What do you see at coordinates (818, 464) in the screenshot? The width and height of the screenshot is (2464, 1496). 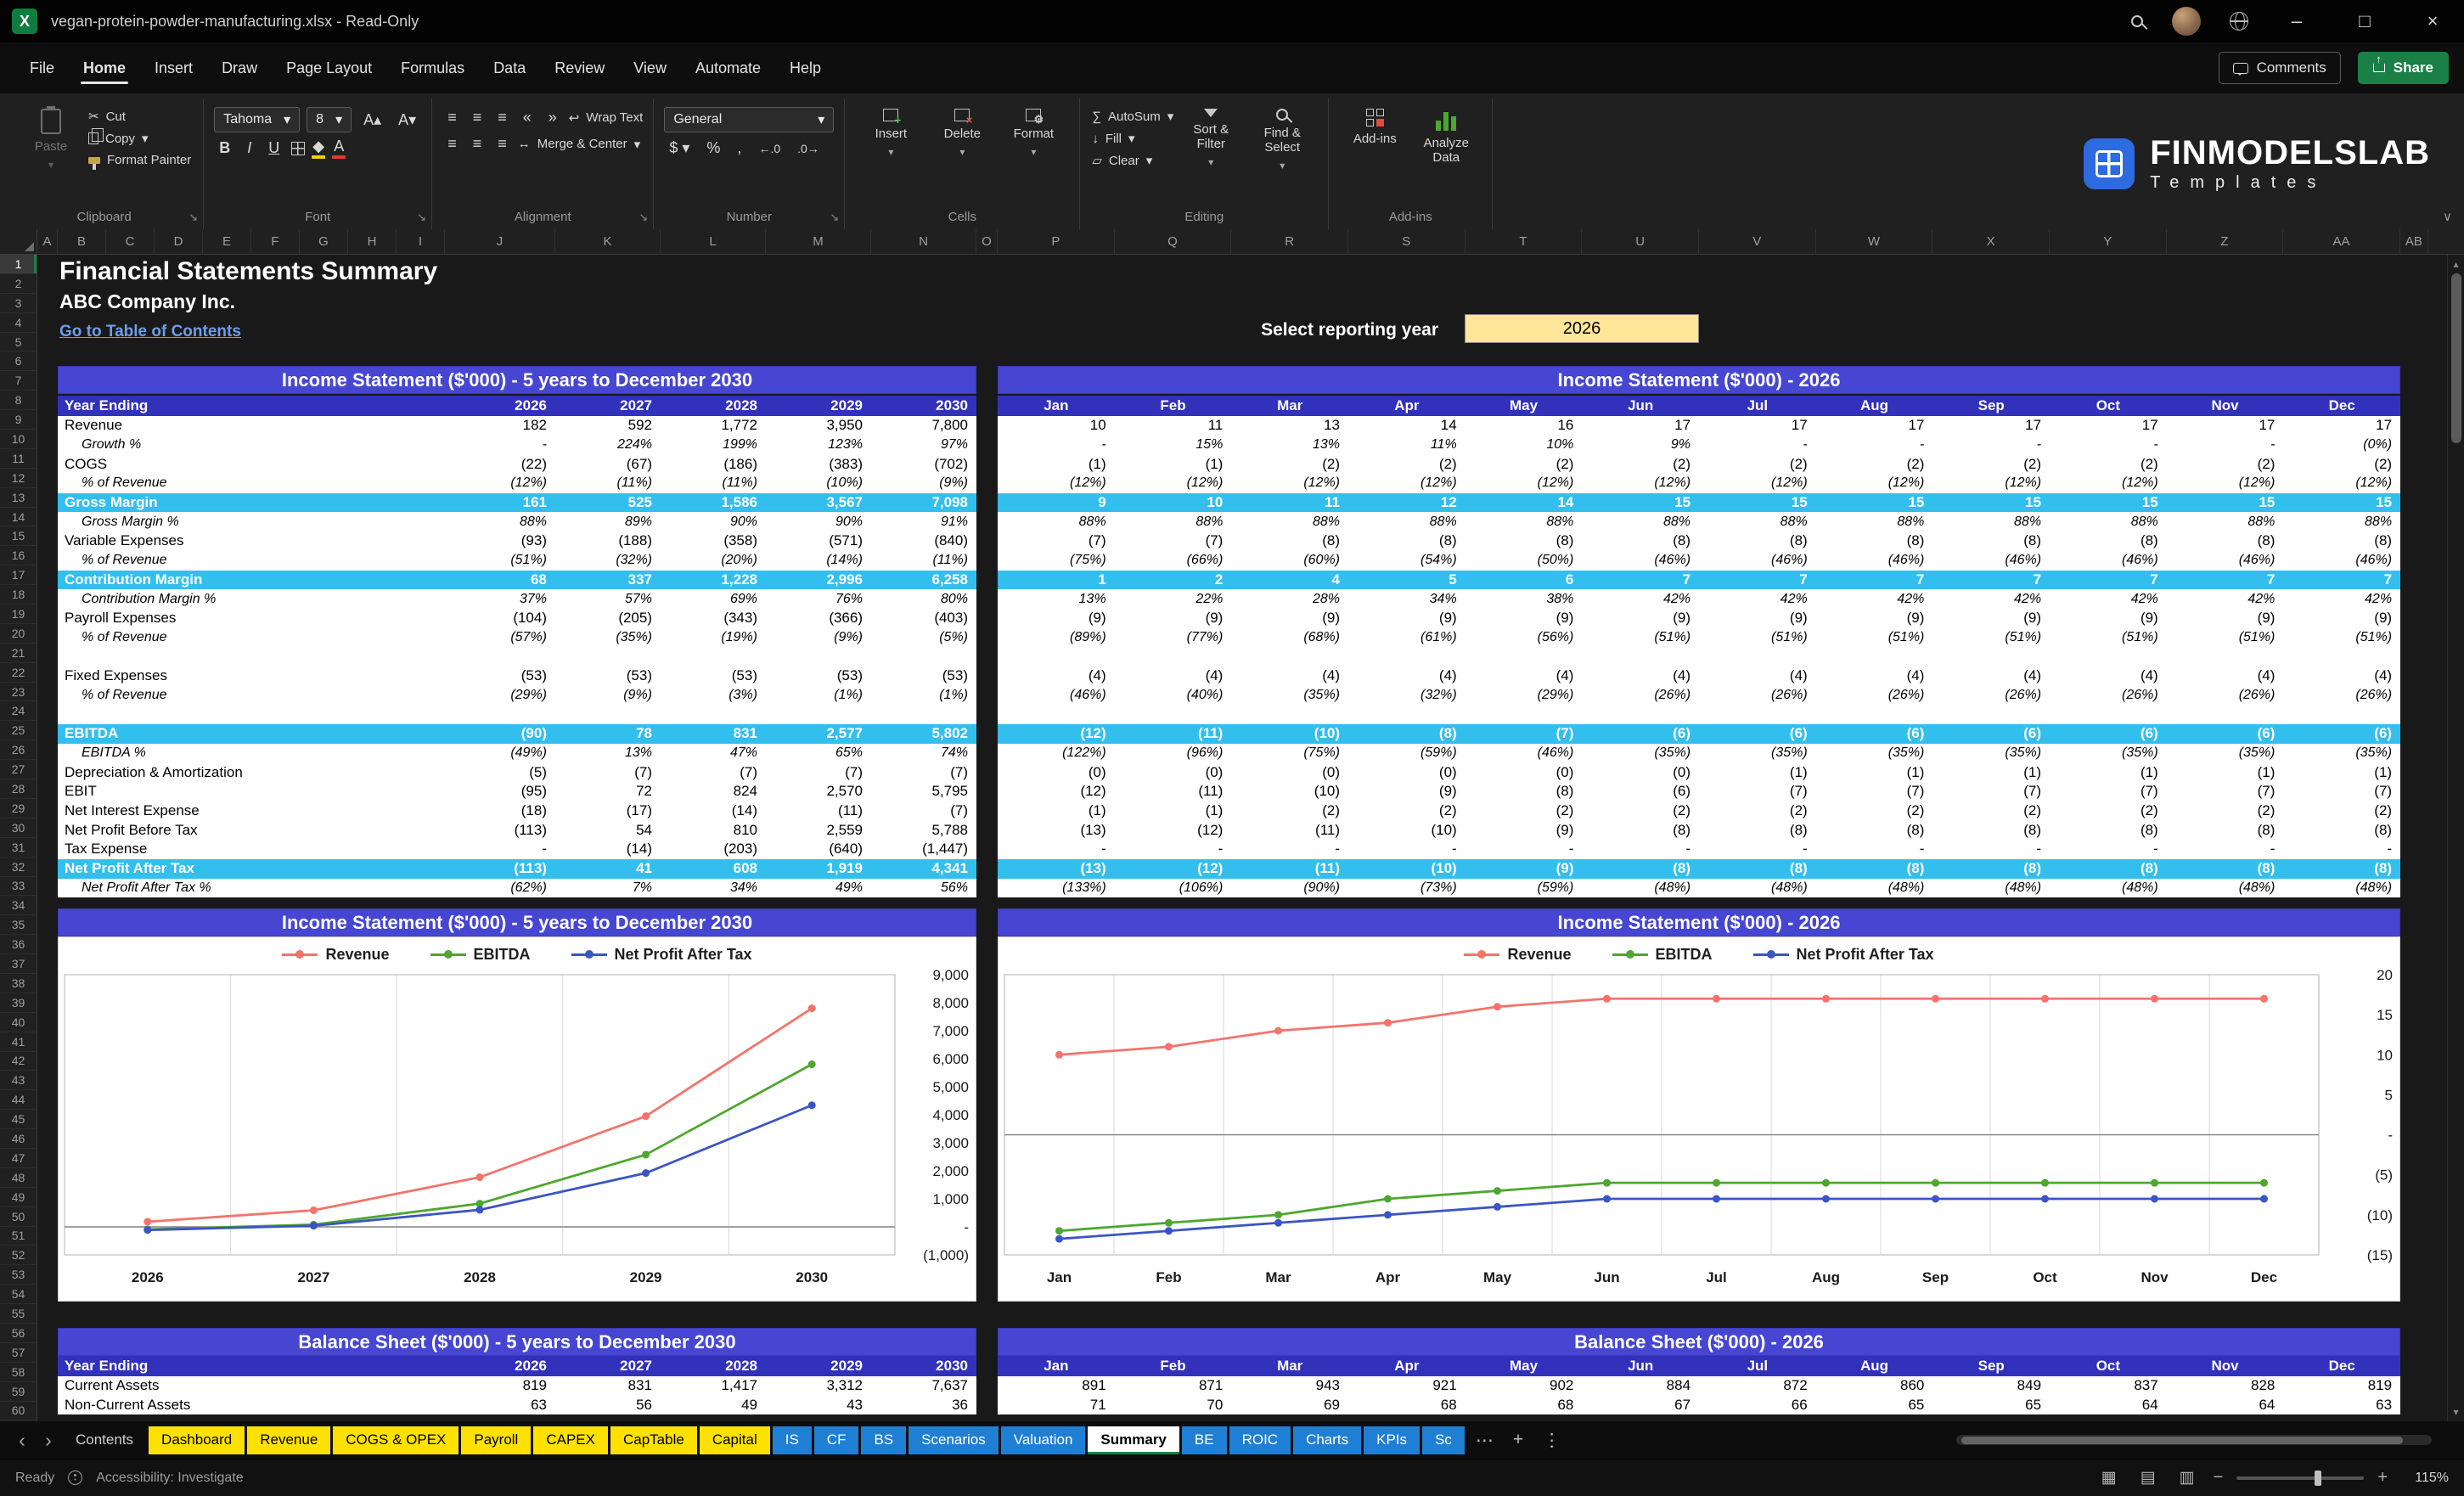 I see `cell: (383)` at bounding box center [818, 464].